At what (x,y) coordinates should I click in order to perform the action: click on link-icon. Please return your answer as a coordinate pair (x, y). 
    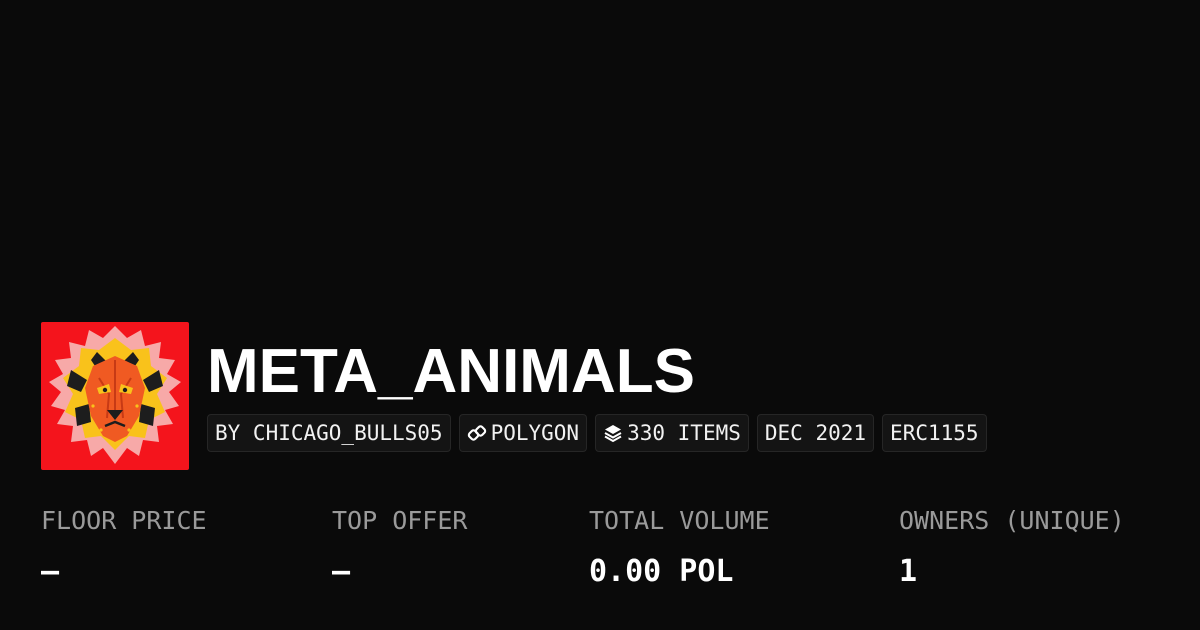
    Looking at the image, I should click on (477, 433).